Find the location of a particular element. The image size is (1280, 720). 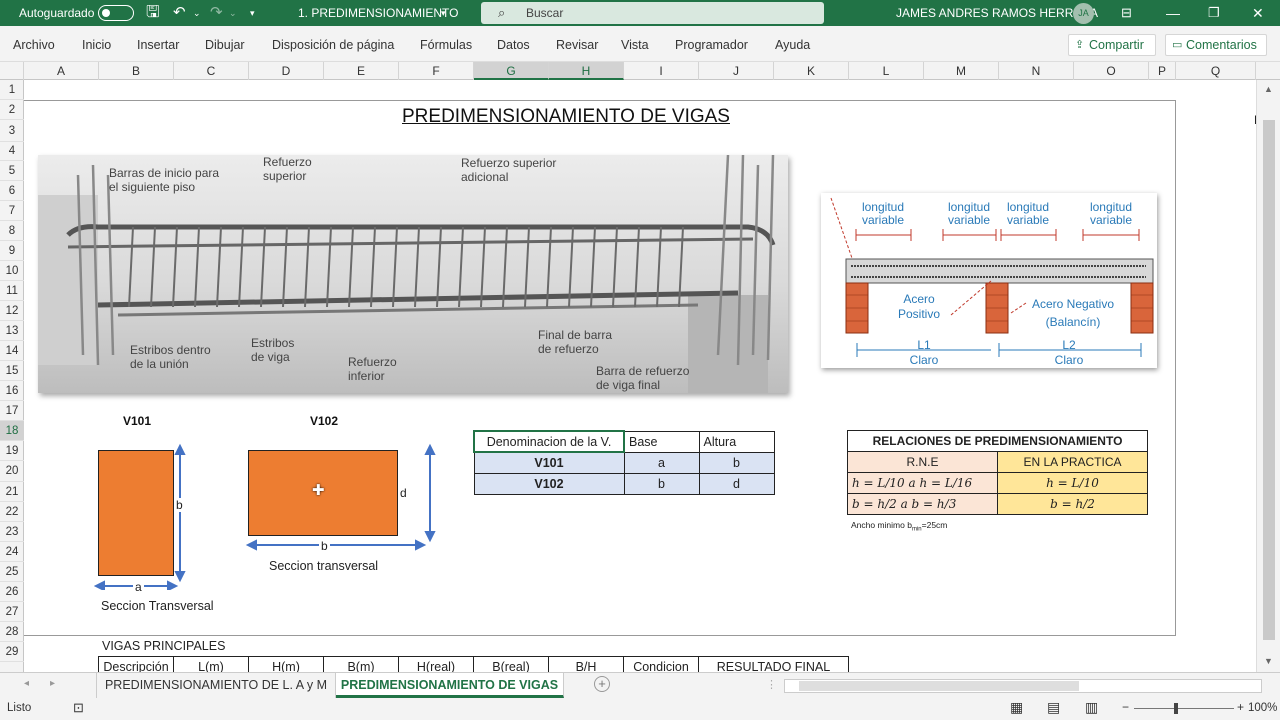

tab-insertar: Insertar is located at coordinates (158, 44).